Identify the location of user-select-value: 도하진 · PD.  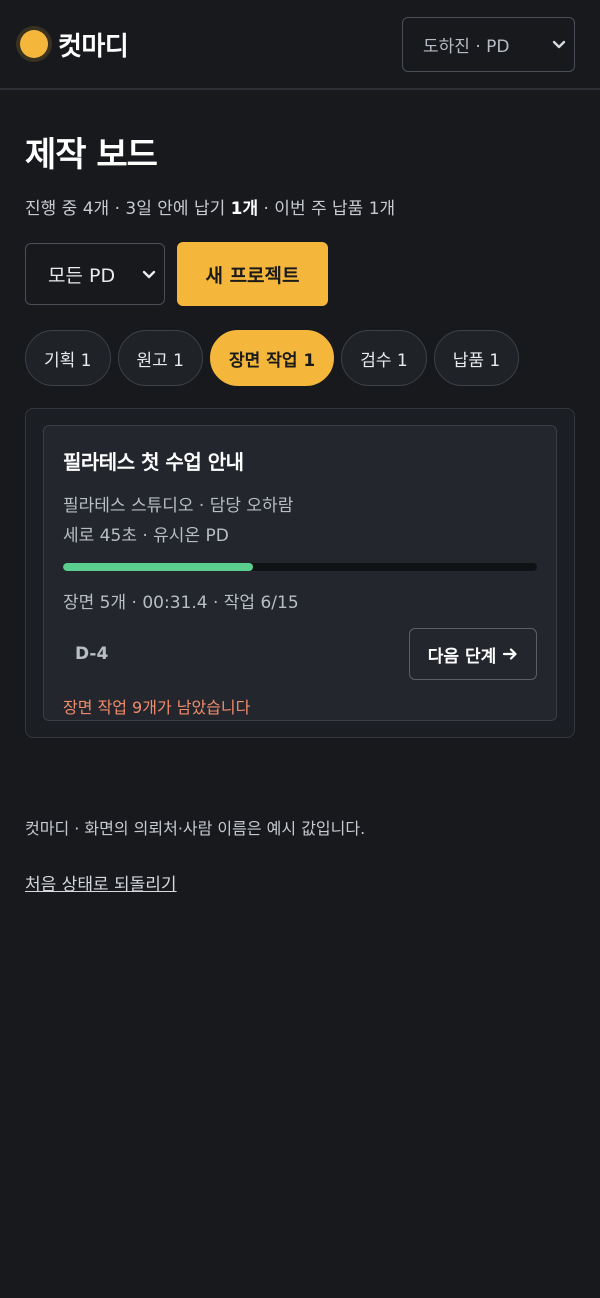
(466, 46).